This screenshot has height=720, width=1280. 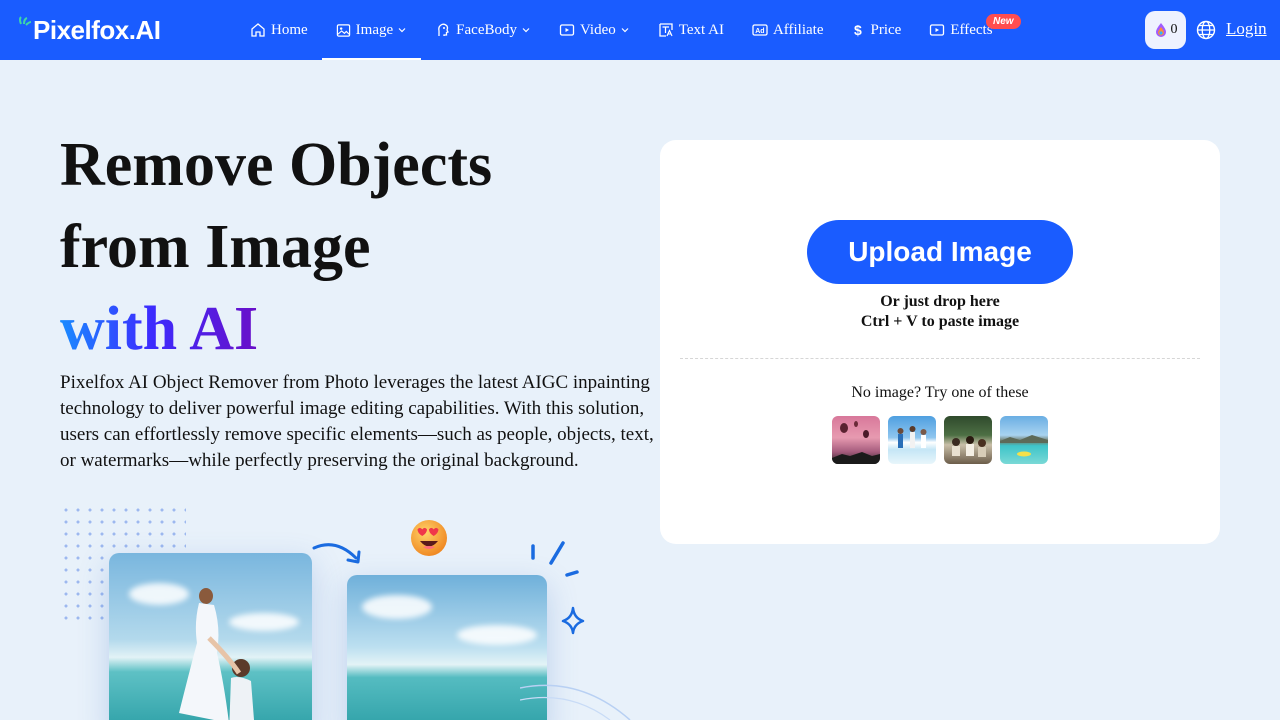 I want to click on nav-item-text-ai: Text AI, so click(x=691, y=30).